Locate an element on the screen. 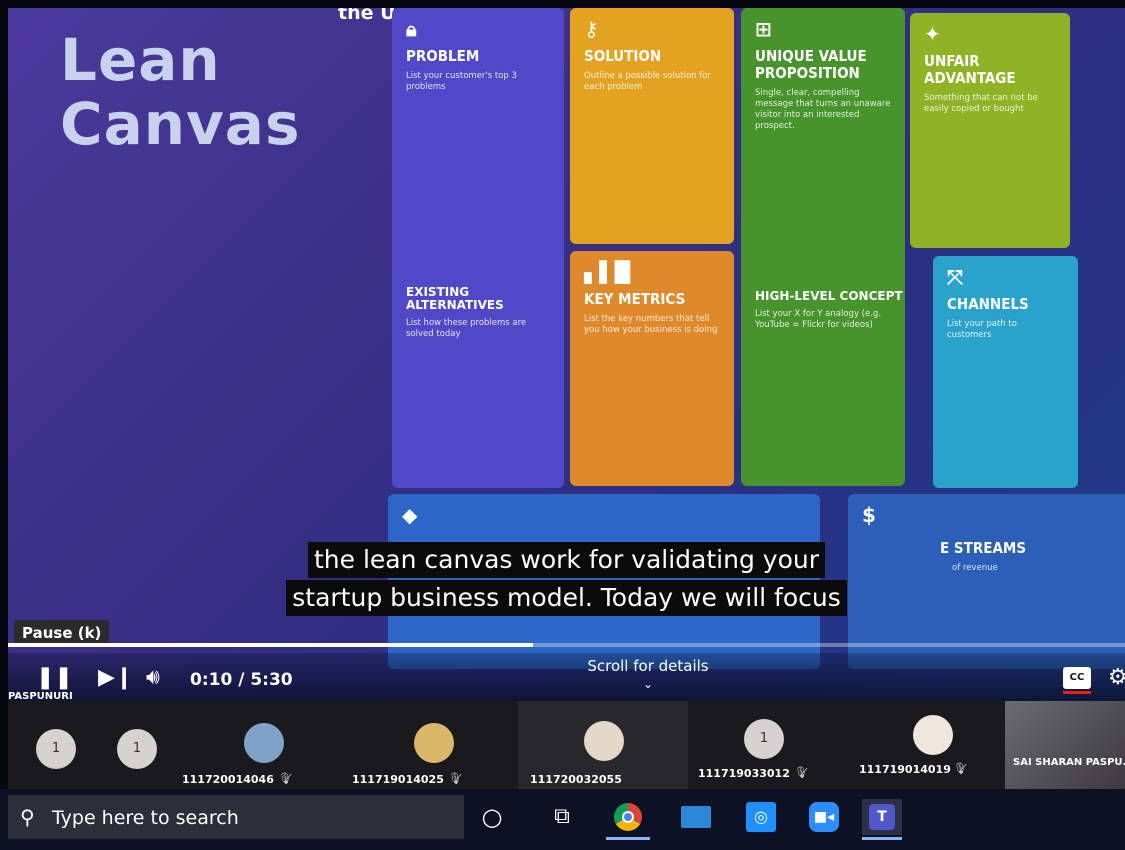  card-problem-title: PROBLEM is located at coordinates (443, 56).